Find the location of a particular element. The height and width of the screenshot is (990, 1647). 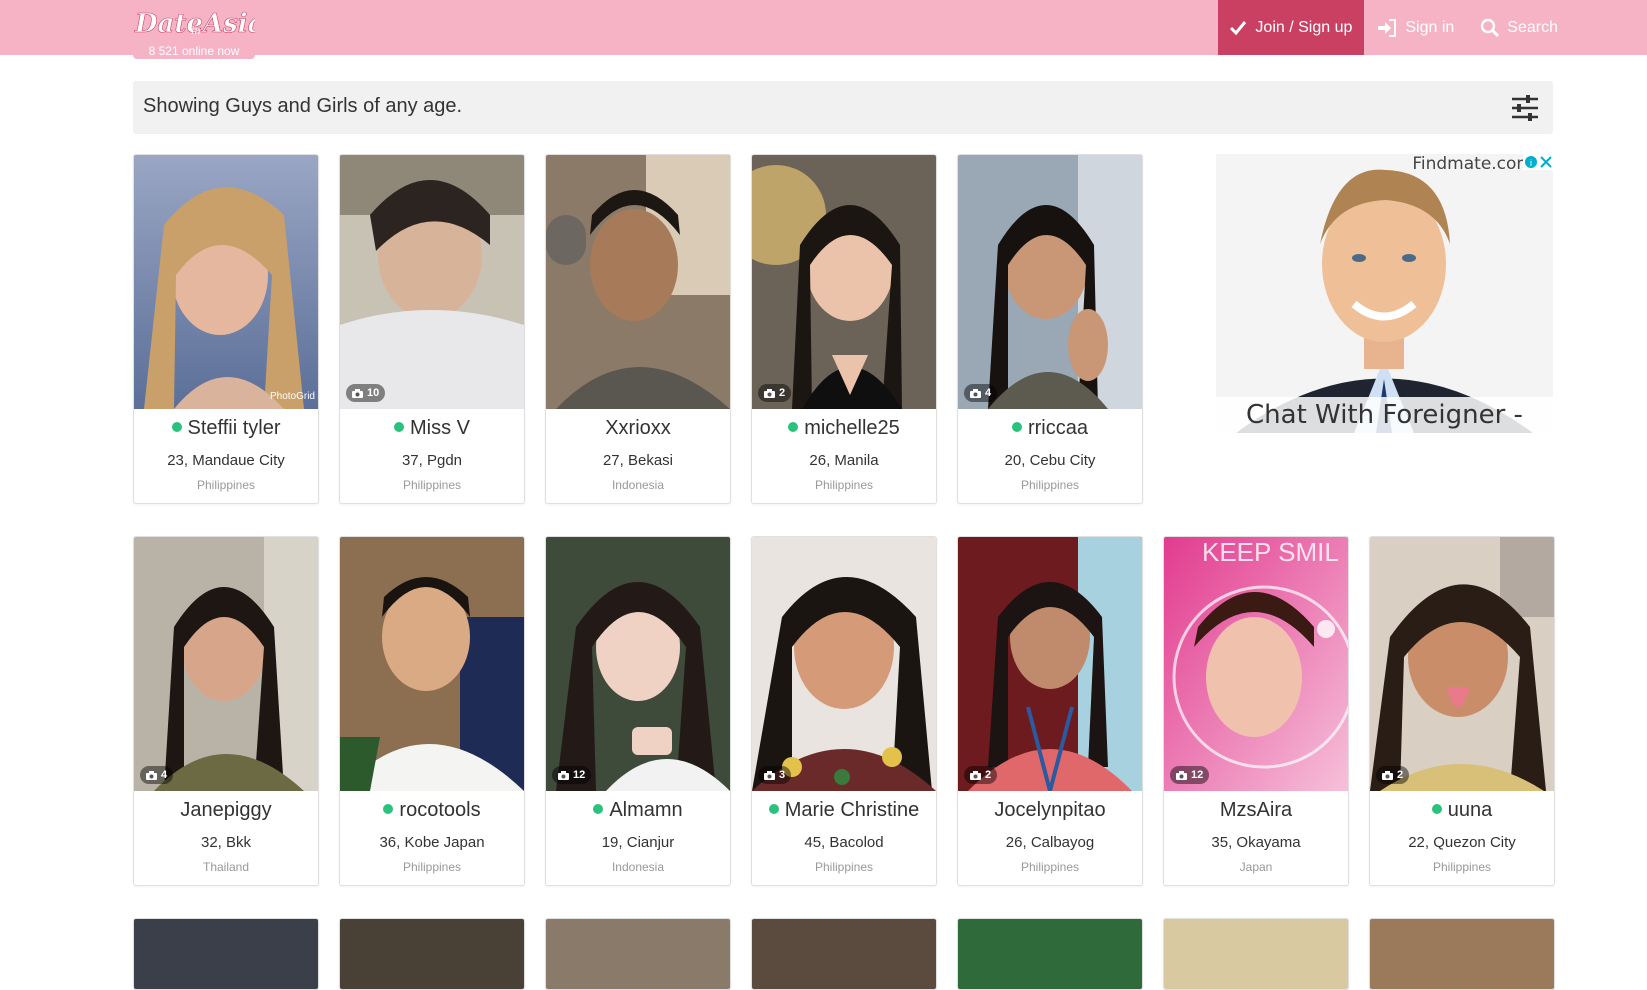

profile-card: KEEP SMIL 12 MzsAira 35, Okayama Japan is located at coordinates (1256, 711).